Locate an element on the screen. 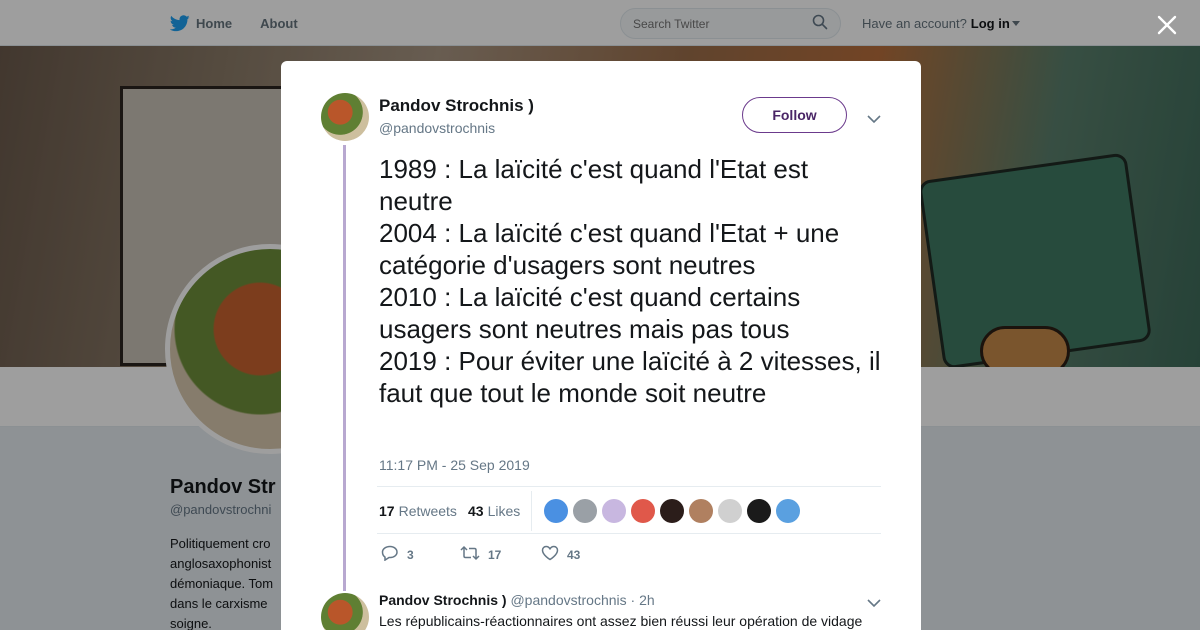 The width and height of the screenshot is (1200, 630). reply-time: 2h is located at coordinates (647, 600).